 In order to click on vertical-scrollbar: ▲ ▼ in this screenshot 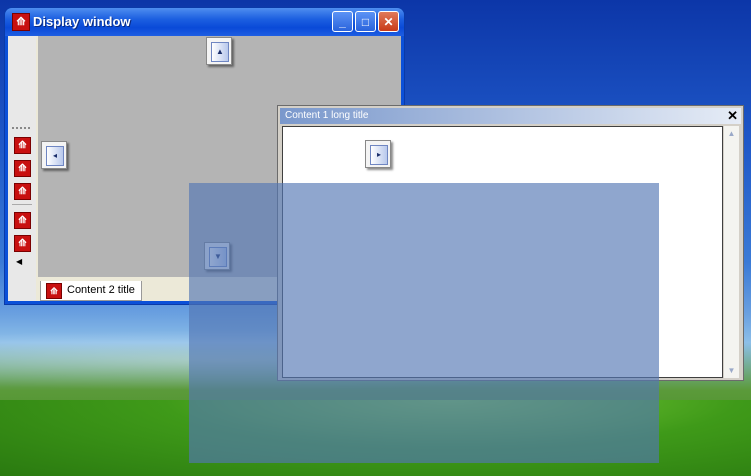, I will do `click(731, 252)`.